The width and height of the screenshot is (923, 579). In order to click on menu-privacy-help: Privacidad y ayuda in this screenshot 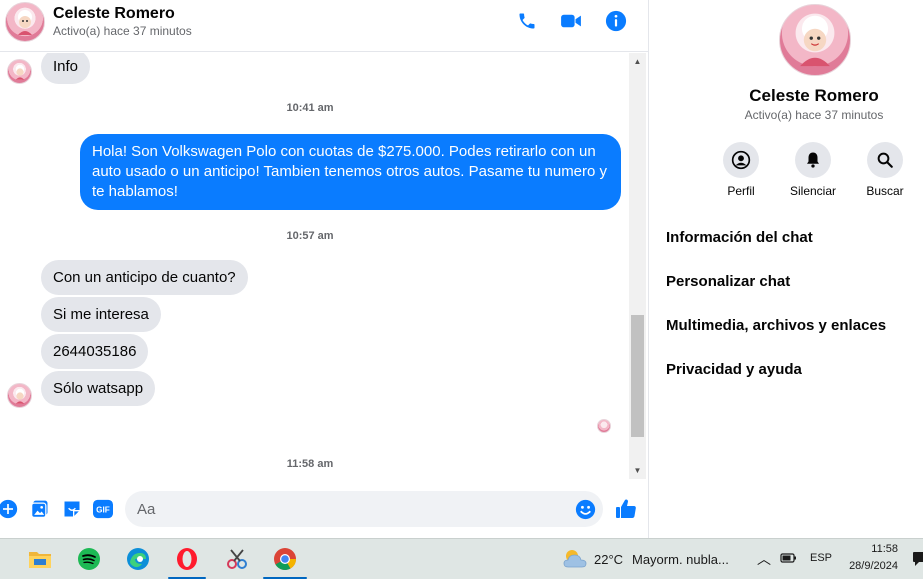, I will do `click(734, 369)`.